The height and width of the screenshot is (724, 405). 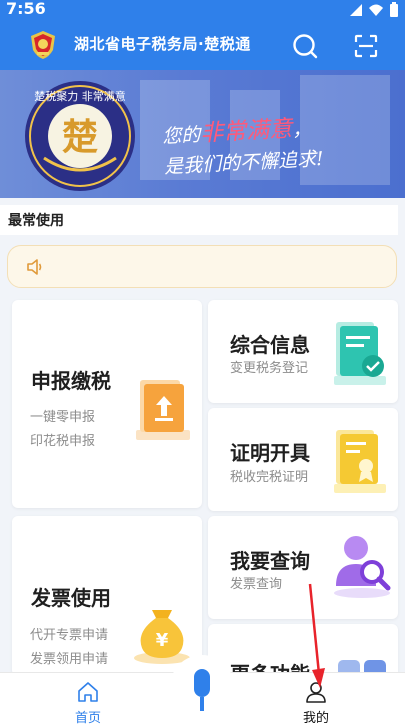 I want to click on document-check-icon, so click(x=360, y=353).